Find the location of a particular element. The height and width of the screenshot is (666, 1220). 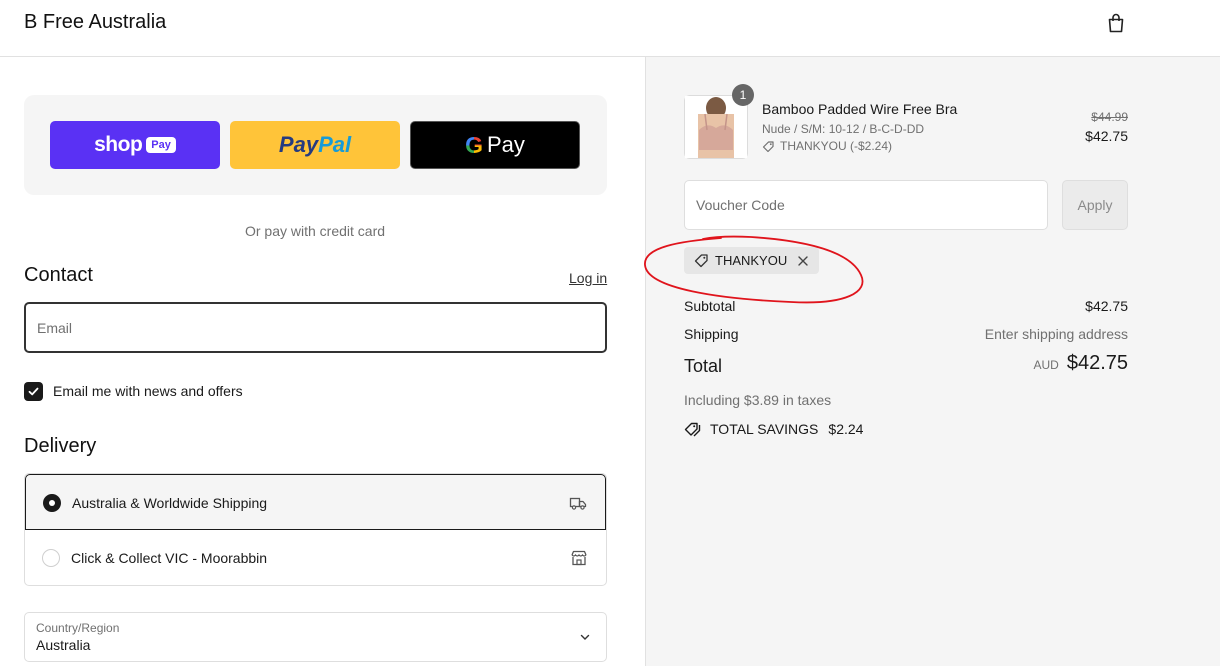

remove-discount-button is located at coordinates (803, 261).